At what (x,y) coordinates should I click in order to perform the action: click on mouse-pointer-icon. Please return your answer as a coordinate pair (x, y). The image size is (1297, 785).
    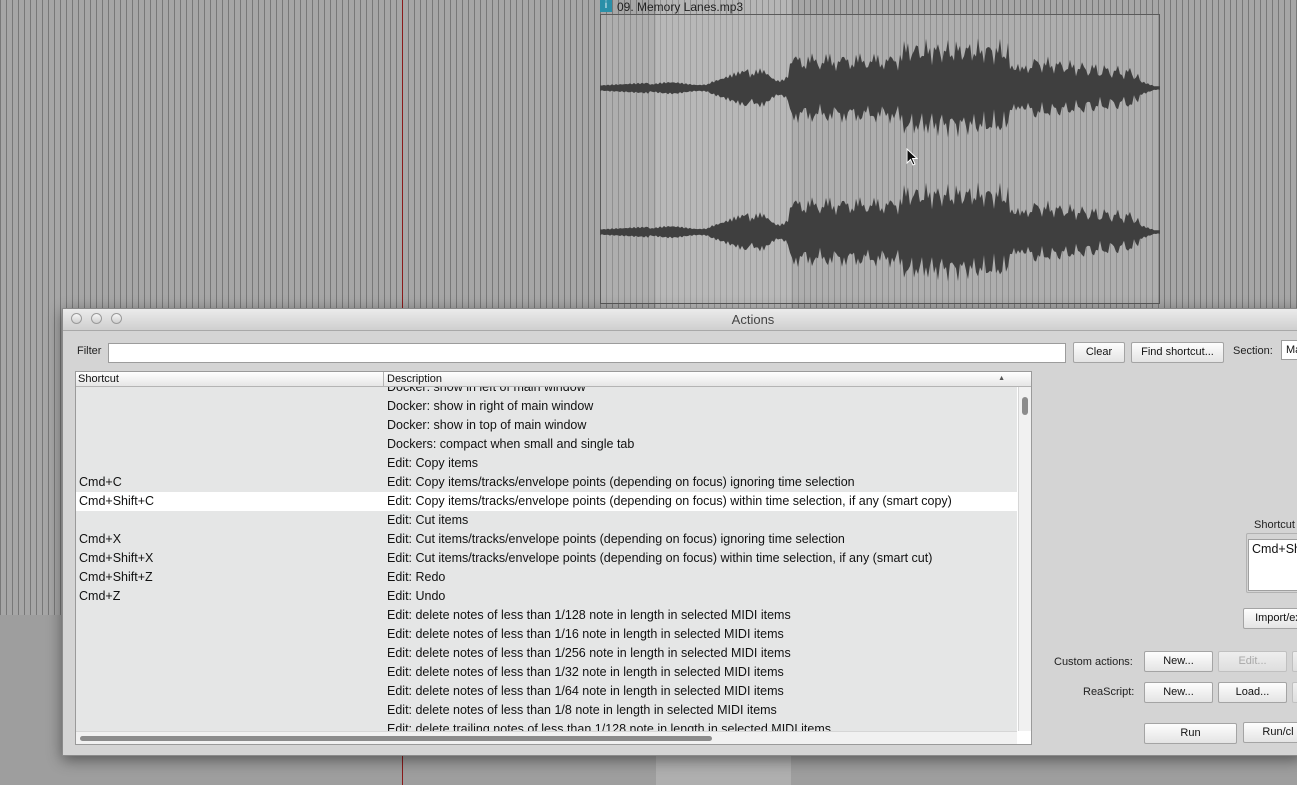
    Looking at the image, I should click on (912, 157).